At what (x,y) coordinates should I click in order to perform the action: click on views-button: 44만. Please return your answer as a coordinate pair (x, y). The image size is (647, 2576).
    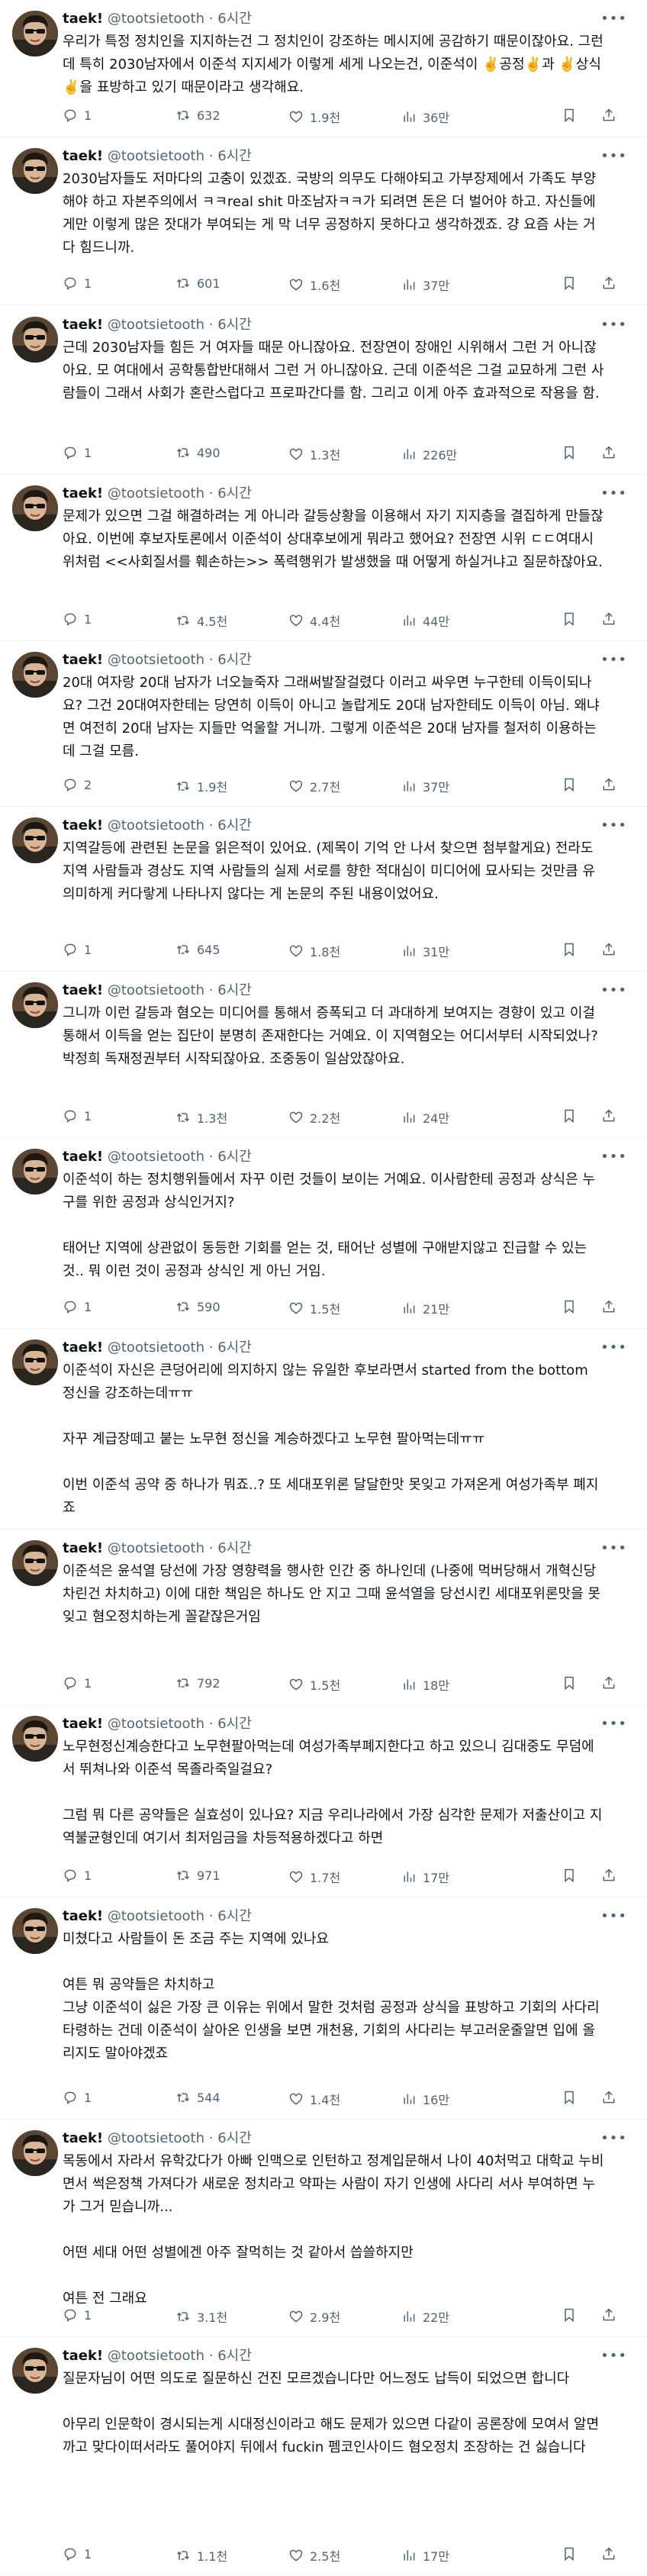
    Looking at the image, I should click on (425, 620).